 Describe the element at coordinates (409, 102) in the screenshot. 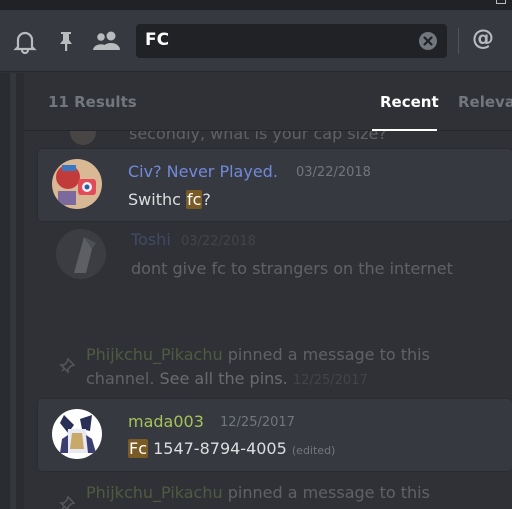

I see `tab-recent: Recent` at that location.